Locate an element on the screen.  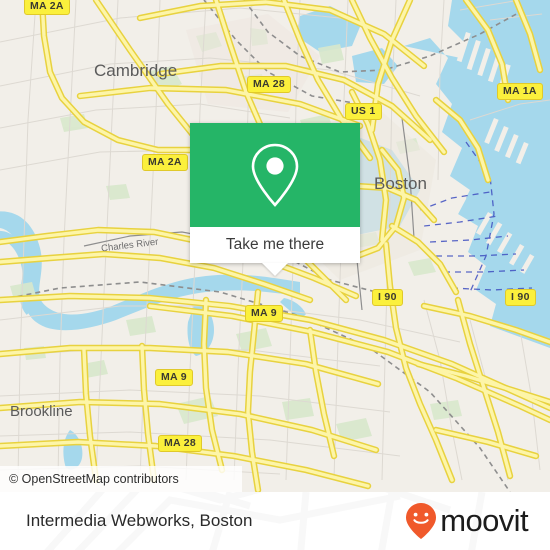
moovit-smiley-pin-icon is located at coordinates (421, 521).